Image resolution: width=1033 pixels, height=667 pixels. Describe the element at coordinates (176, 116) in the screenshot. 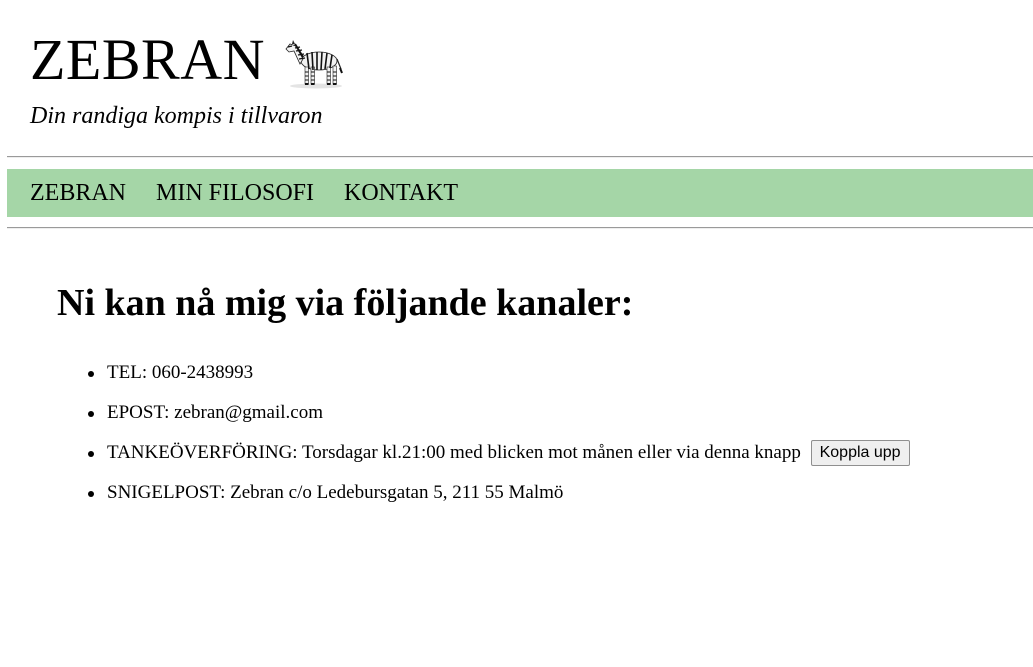

I see `site-tagline: Din randiga kompis i tillvaron` at that location.